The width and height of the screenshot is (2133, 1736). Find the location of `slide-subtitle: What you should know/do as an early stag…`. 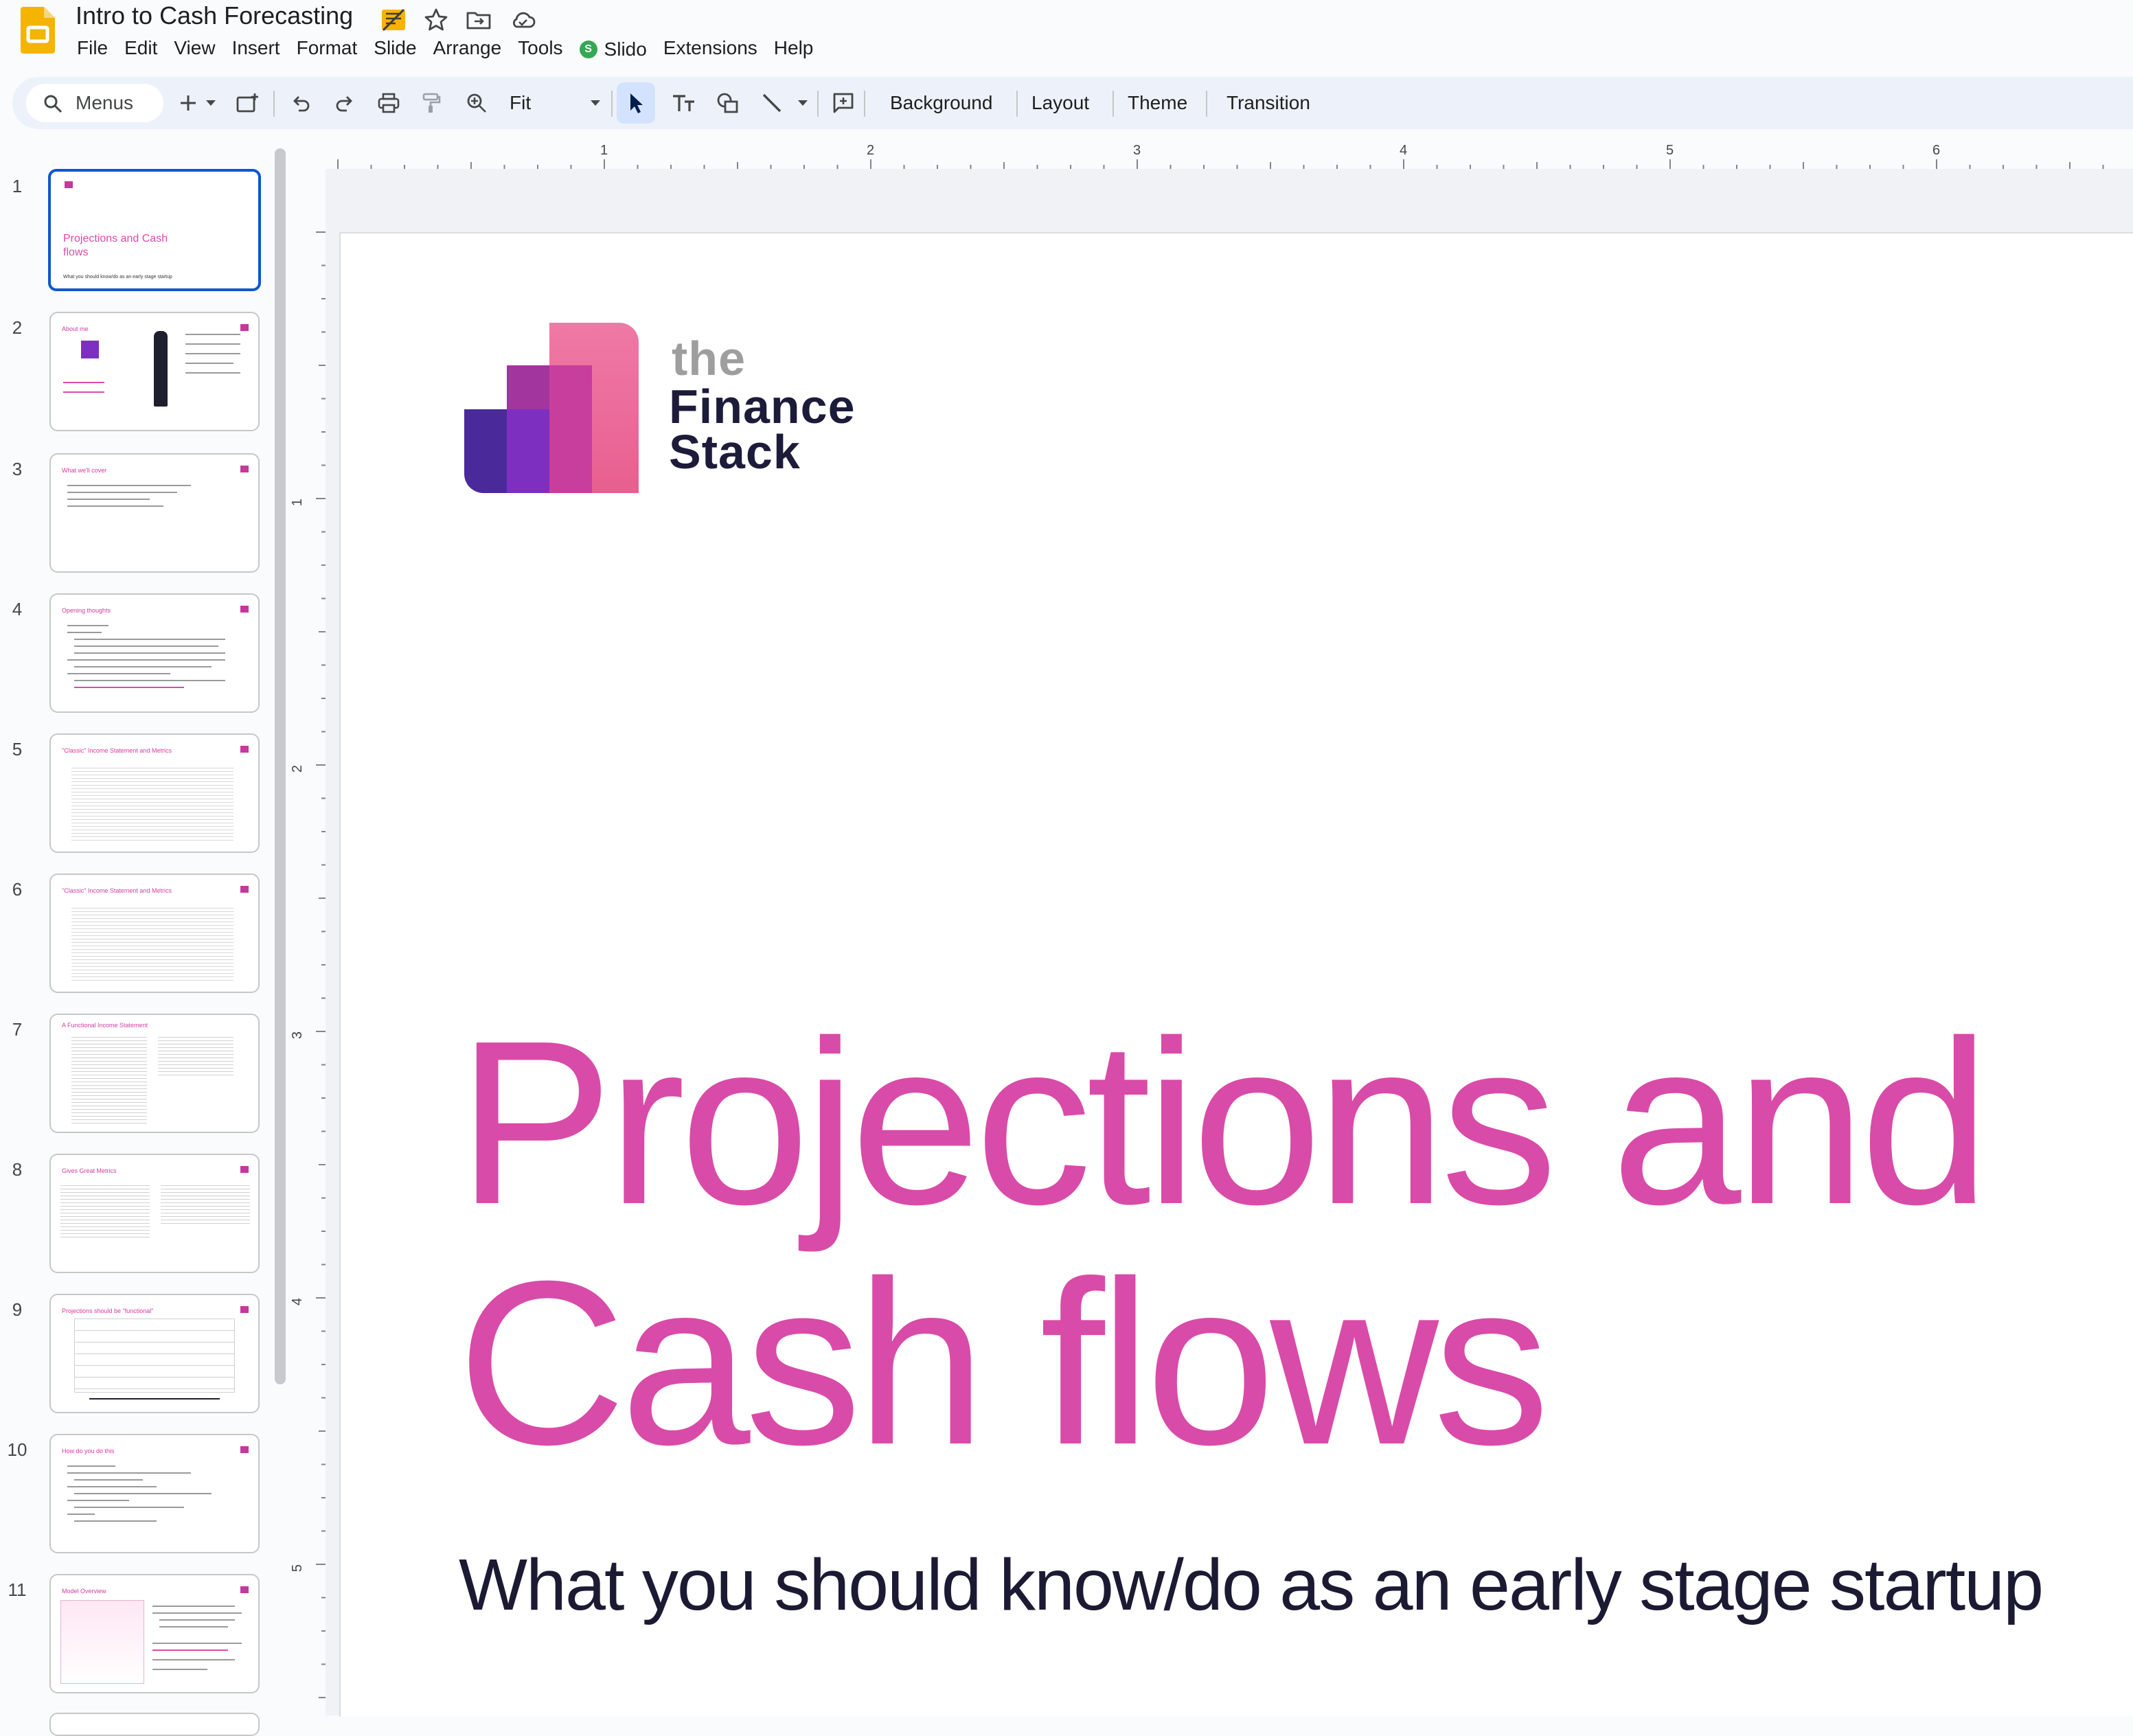

slide-subtitle: What you should know/do as an early stag… is located at coordinates (1251, 1585).